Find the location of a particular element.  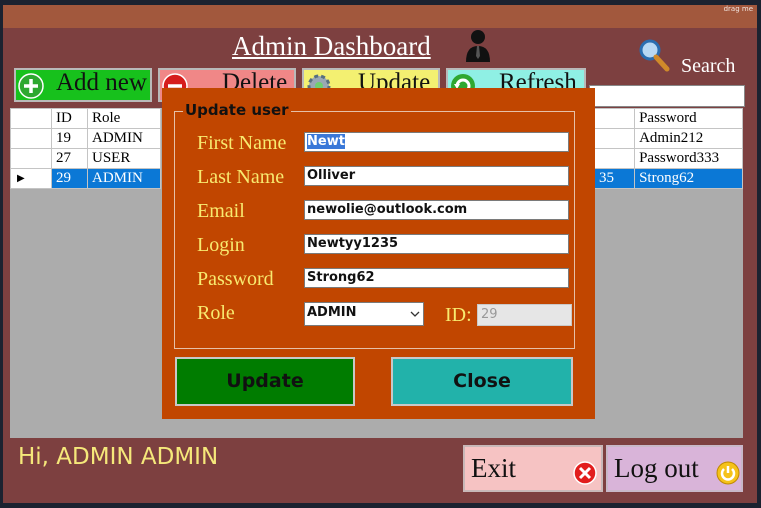

cell-password: Password333 is located at coordinates (688, 158).